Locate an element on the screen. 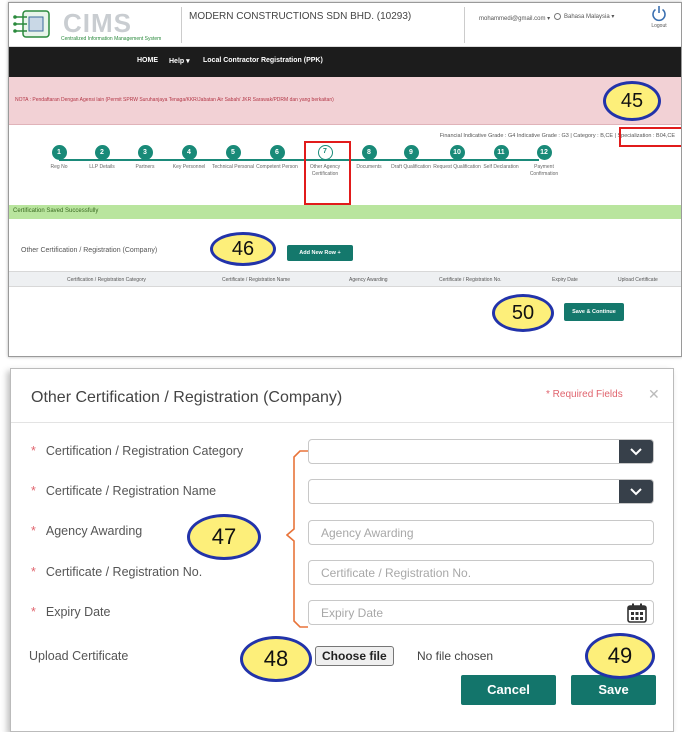 Image resolution: width=682 pixels, height=732 pixels. nav-home: HOME is located at coordinates (147, 60).